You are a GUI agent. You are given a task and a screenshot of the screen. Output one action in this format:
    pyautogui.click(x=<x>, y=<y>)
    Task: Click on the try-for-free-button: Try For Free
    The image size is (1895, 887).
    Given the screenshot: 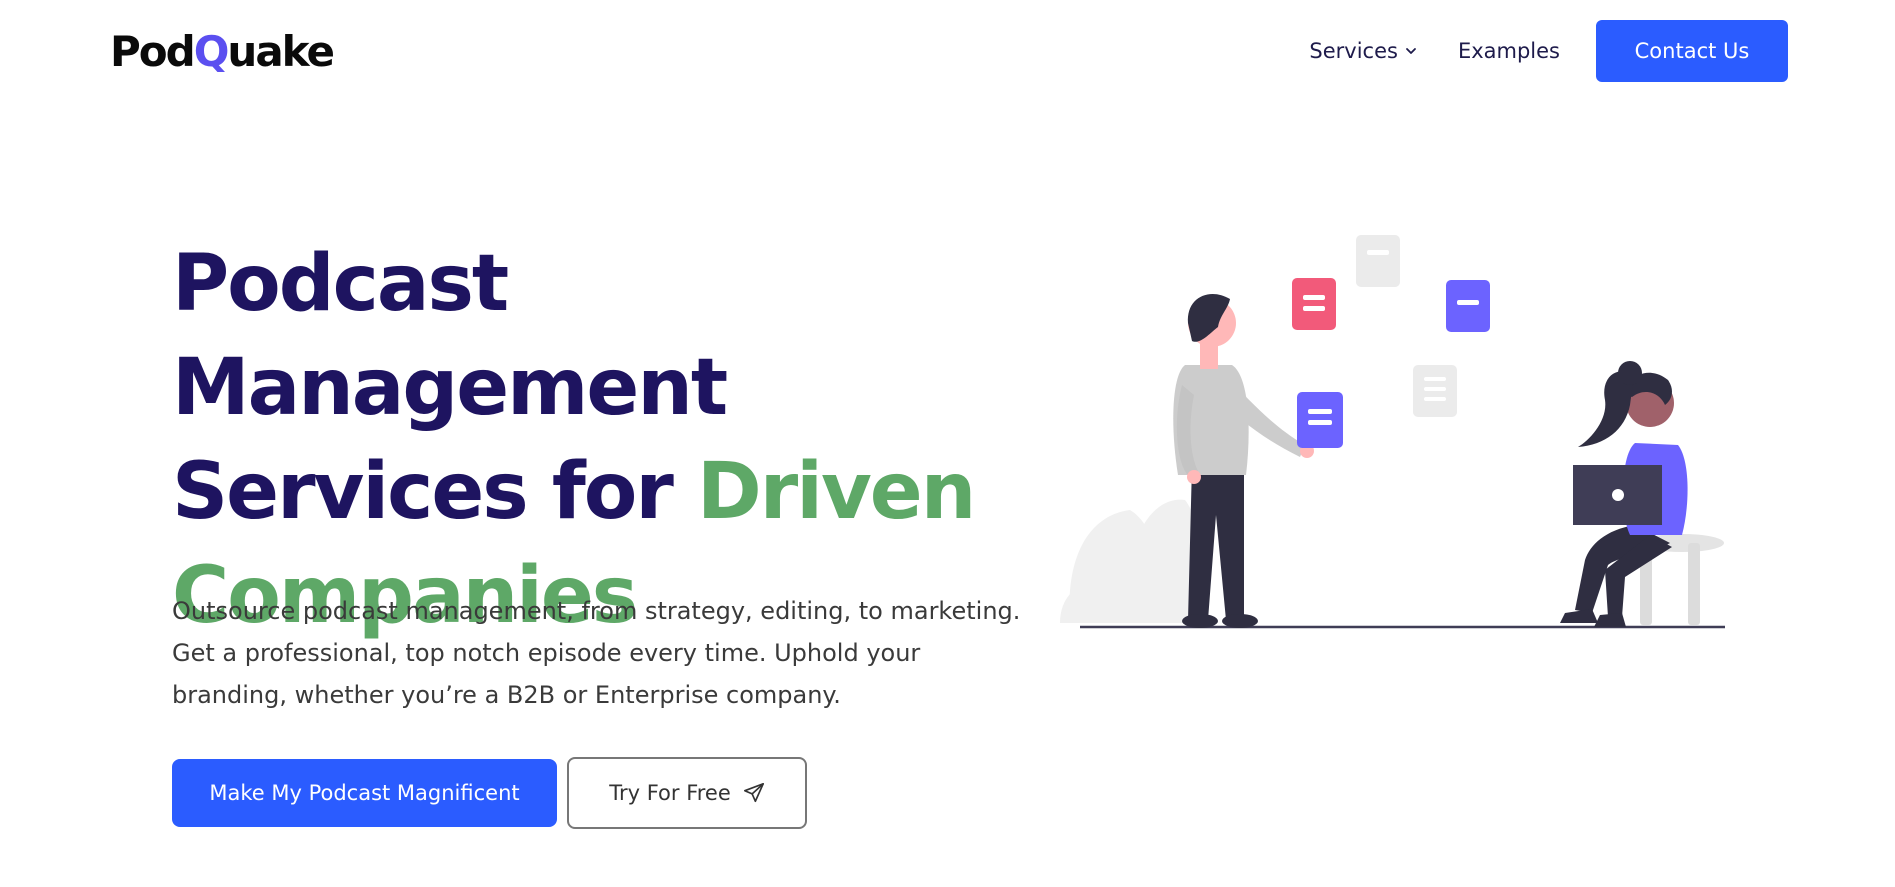 What is the action you would take?
    pyautogui.click(x=687, y=793)
    